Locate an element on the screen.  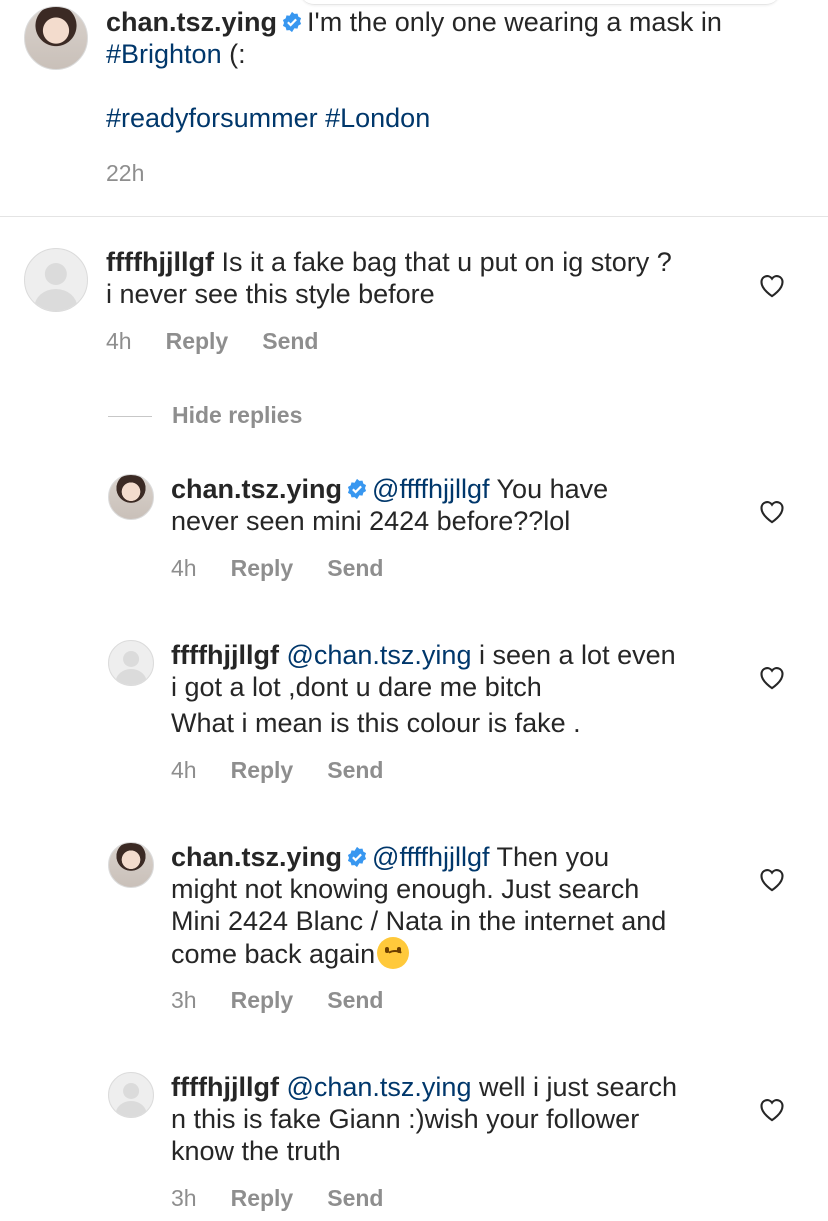
divider is located at coordinates (414, 216).